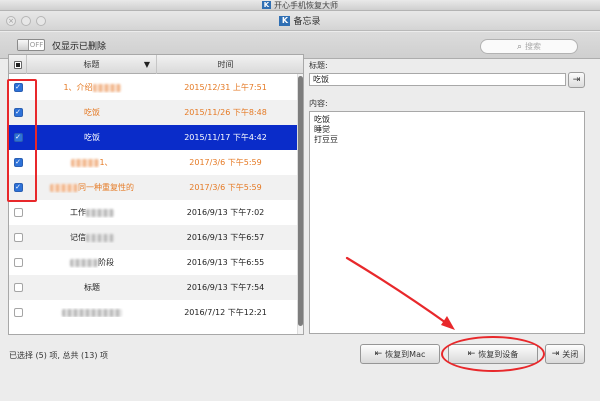 The height and width of the screenshot is (401, 600). Describe the element at coordinates (225, 237) in the screenshot. I see `row-time: 2016/9/13 下午6:57` at that location.